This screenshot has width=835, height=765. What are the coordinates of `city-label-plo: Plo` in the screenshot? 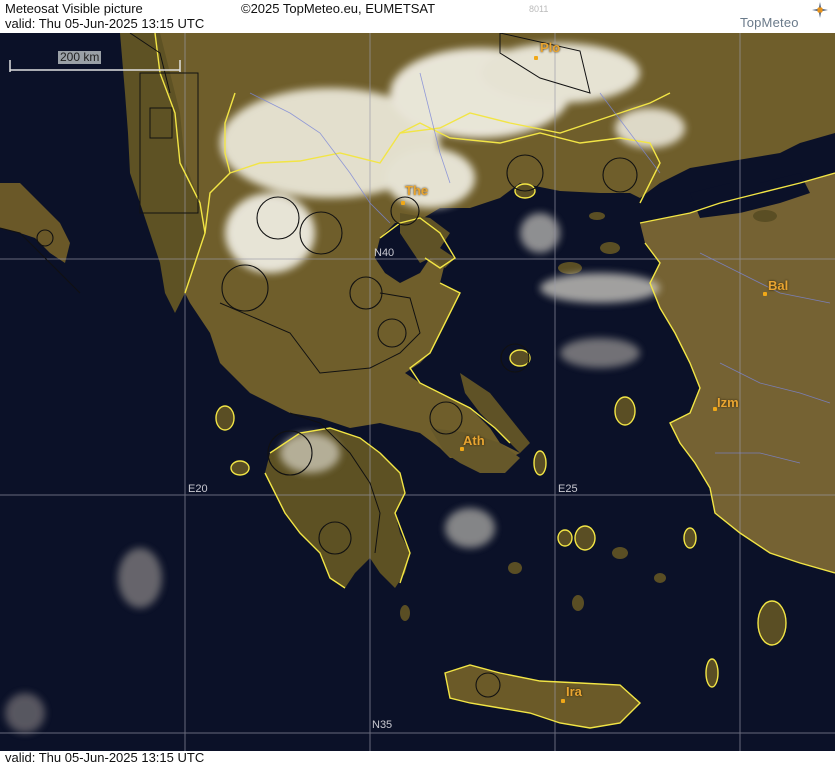 It's located at (550, 47).